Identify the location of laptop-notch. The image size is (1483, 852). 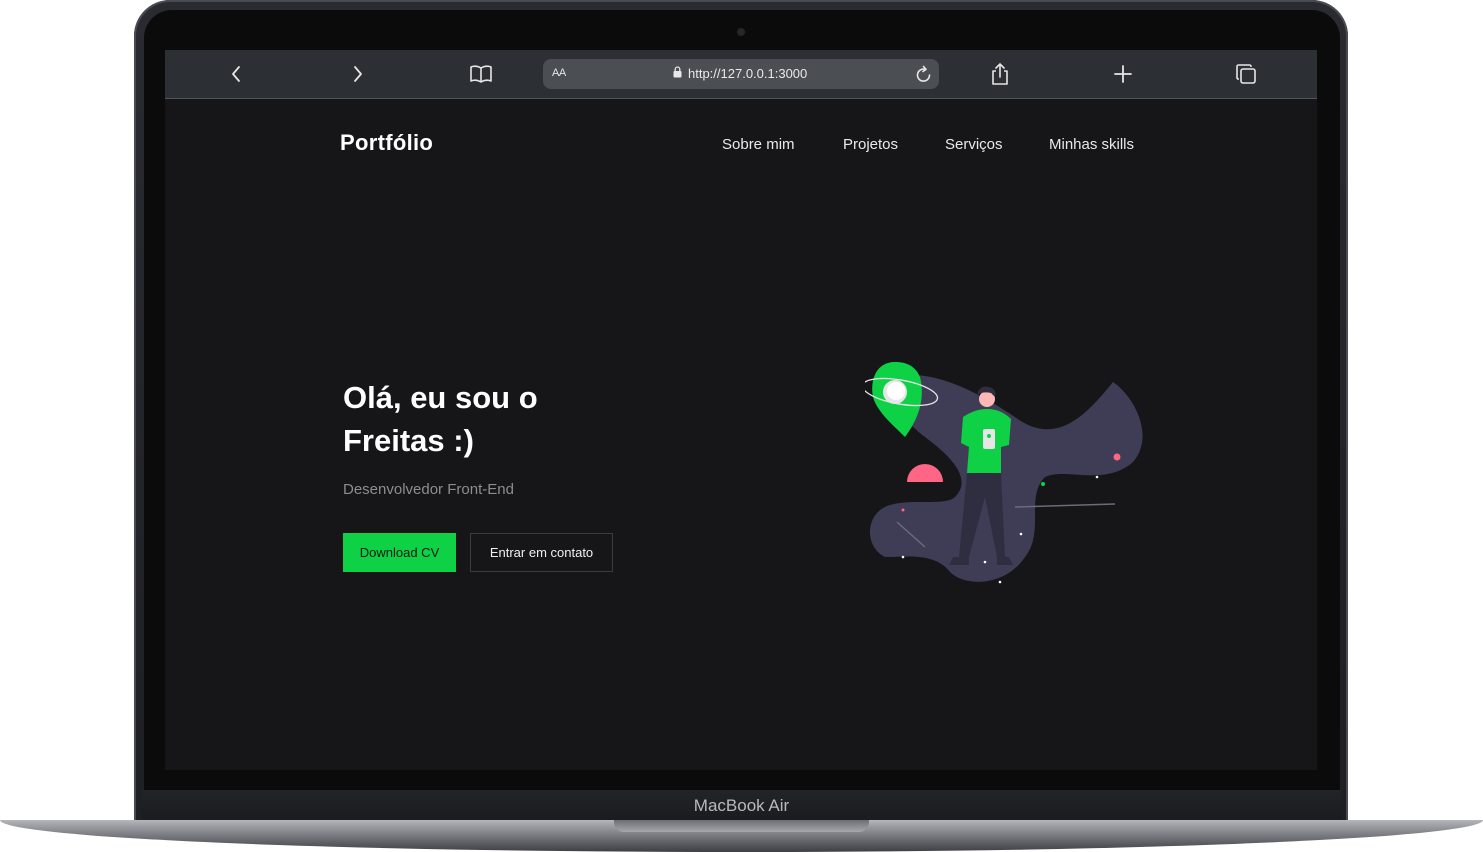
(741, 826).